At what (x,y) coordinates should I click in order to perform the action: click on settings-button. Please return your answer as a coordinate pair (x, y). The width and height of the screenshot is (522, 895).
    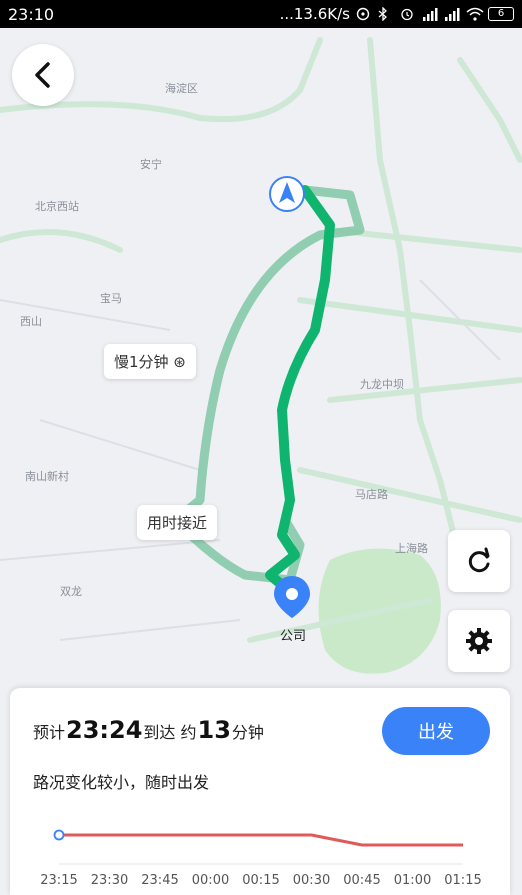
    Looking at the image, I should click on (479, 641).